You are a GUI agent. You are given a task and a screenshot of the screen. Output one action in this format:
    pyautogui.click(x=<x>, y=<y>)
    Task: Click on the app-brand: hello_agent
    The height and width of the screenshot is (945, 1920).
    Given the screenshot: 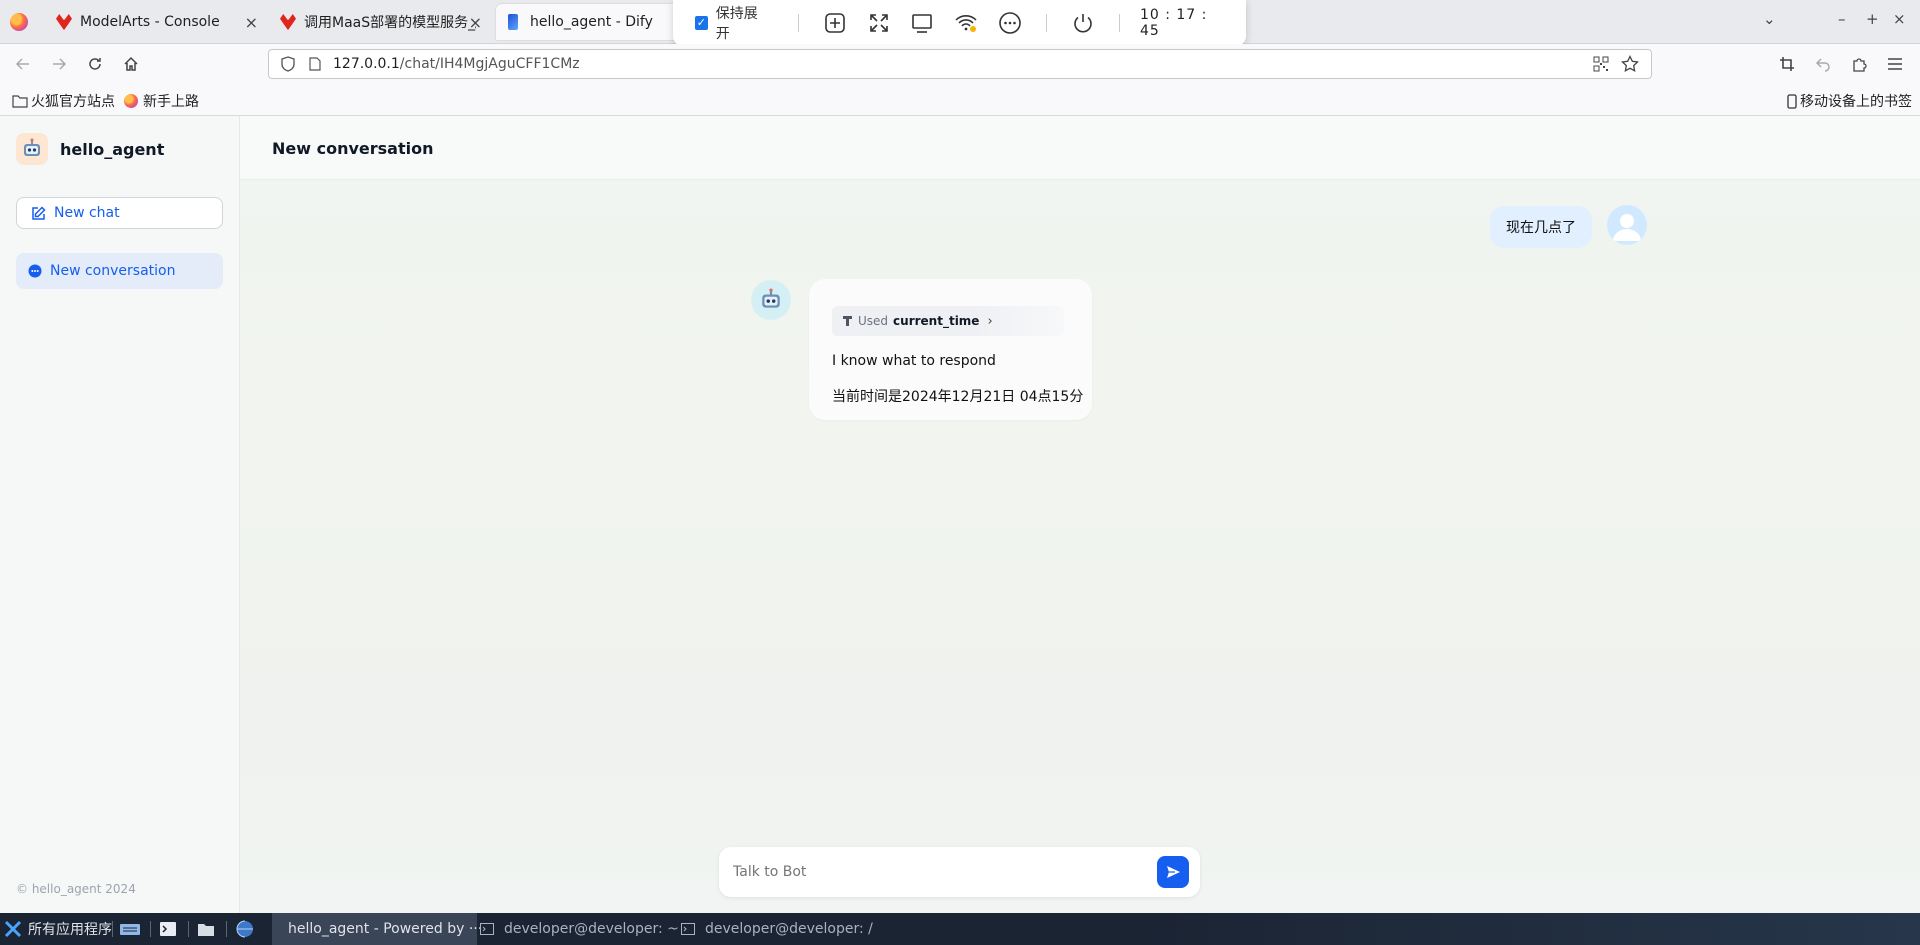 What is the action you would take?
    pyautogui.click(x=90, y=149)
    